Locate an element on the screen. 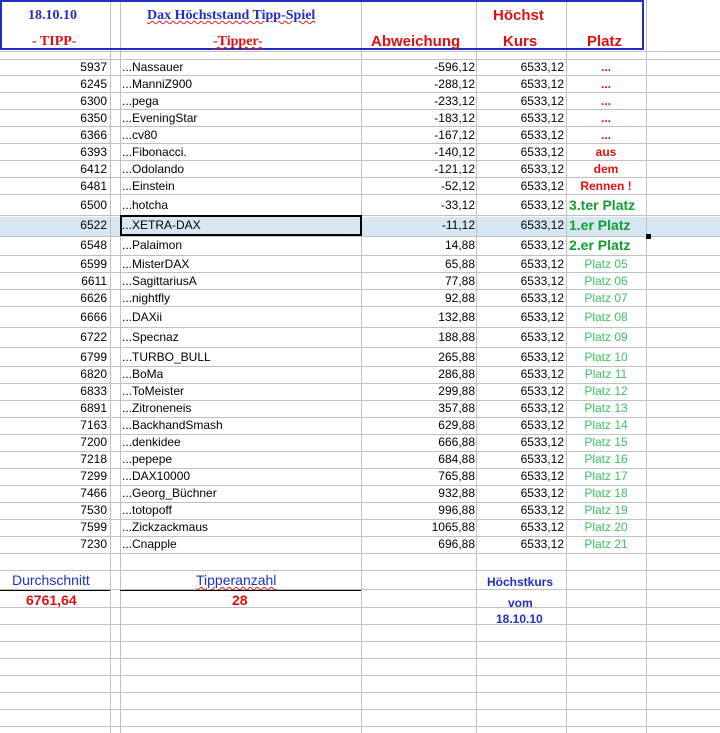  tipp-cell: 6666 is located at coordinates (53, 317).